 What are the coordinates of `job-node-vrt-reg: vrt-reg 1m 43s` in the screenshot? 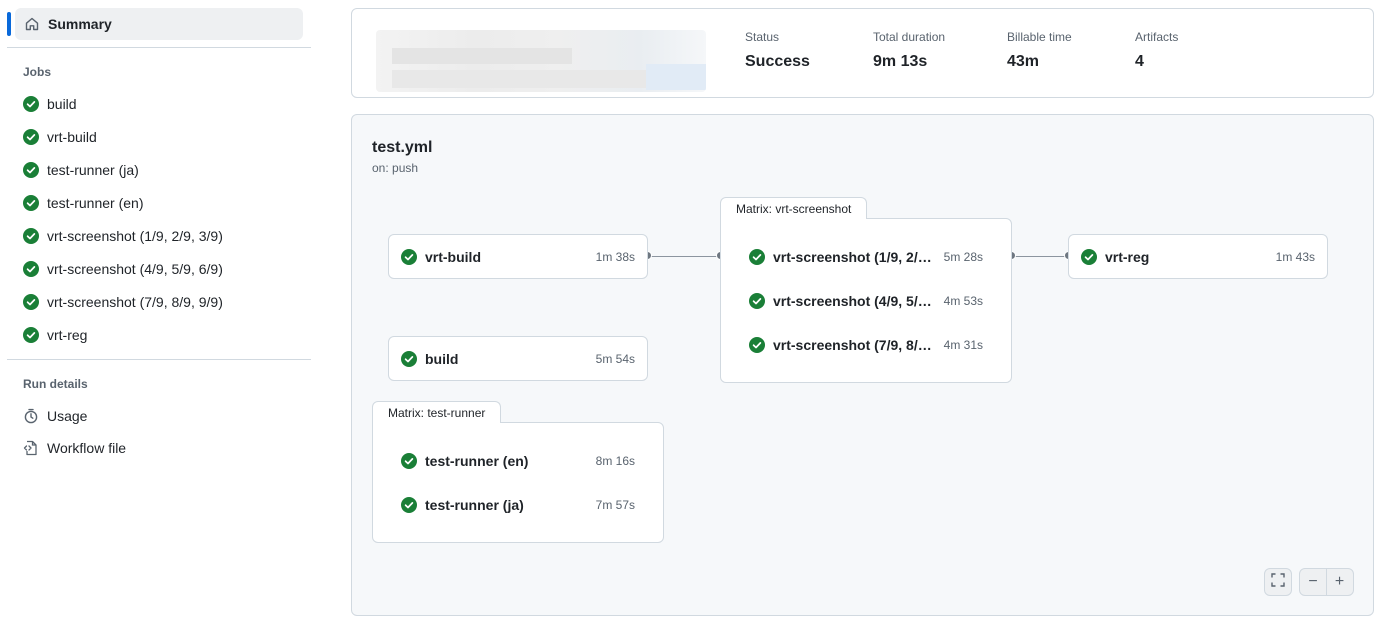 It's located at (1198, 256).